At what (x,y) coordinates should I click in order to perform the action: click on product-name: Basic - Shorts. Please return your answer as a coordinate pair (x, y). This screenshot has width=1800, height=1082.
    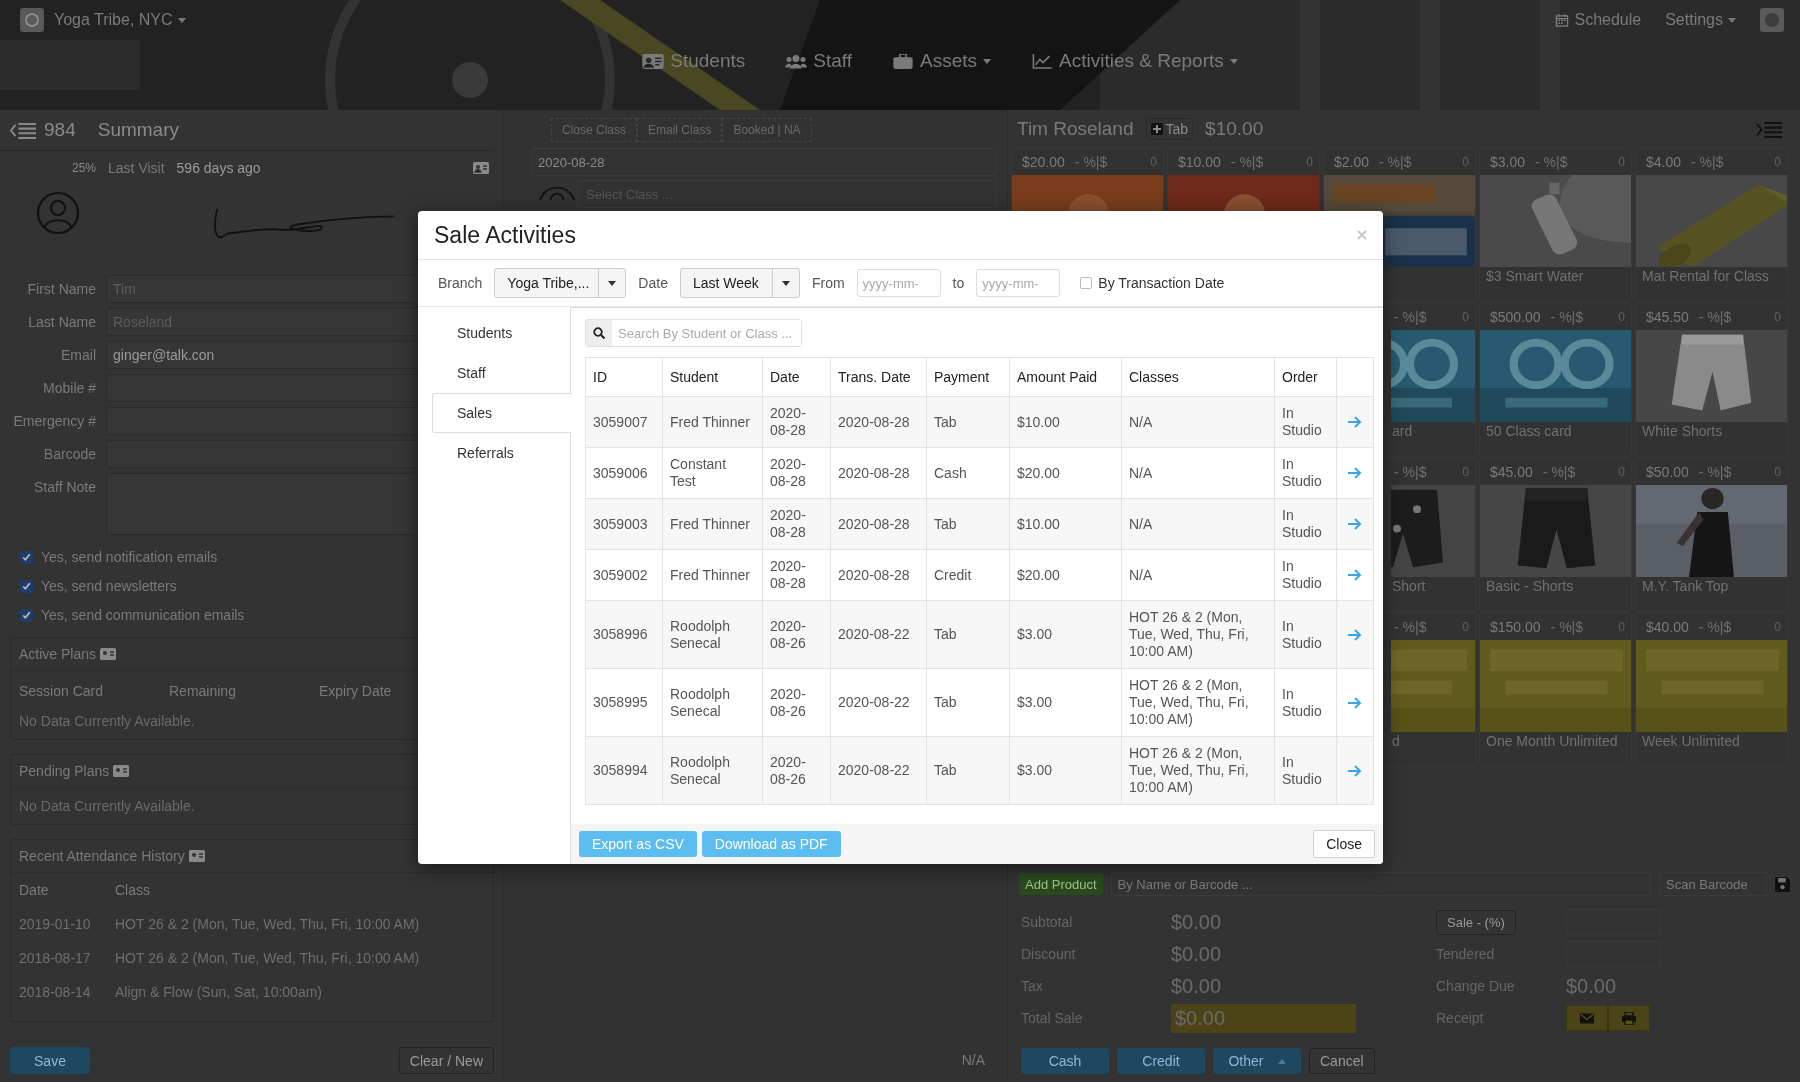
    Looking at the image, I should click on (1530, 586).